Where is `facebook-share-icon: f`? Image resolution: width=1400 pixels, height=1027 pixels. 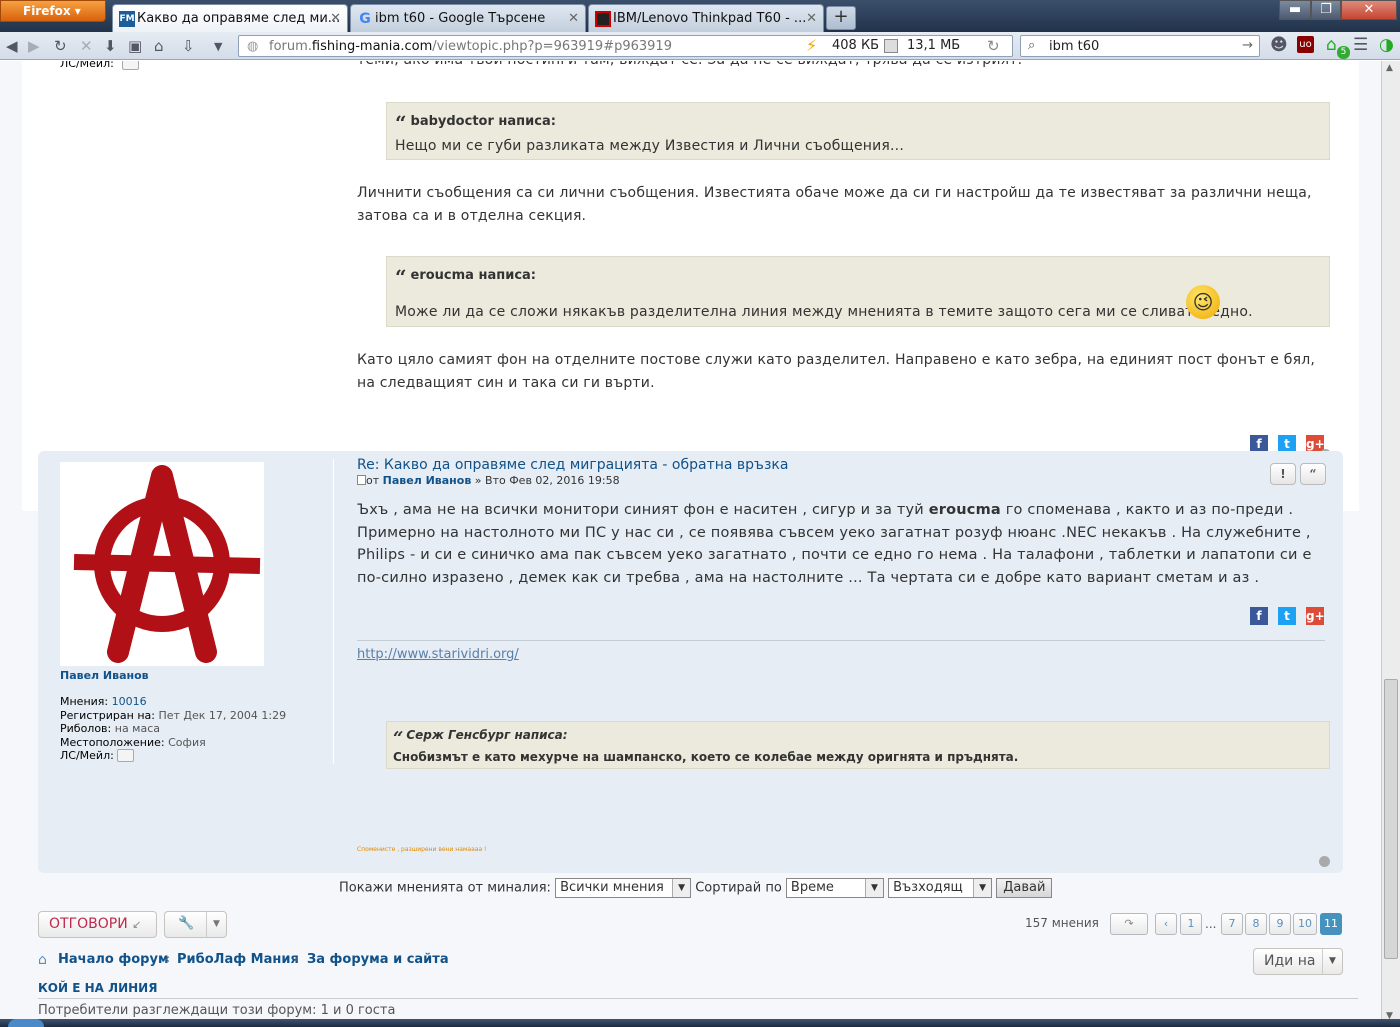 facebook-share-icon: f is located at coordinates (1259, 616).